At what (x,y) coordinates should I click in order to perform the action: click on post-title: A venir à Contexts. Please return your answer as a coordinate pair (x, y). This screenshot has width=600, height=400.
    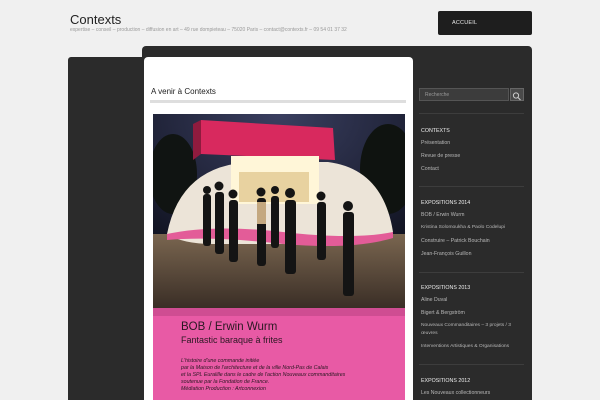
    Looking at the image, I should click on (183, 91).